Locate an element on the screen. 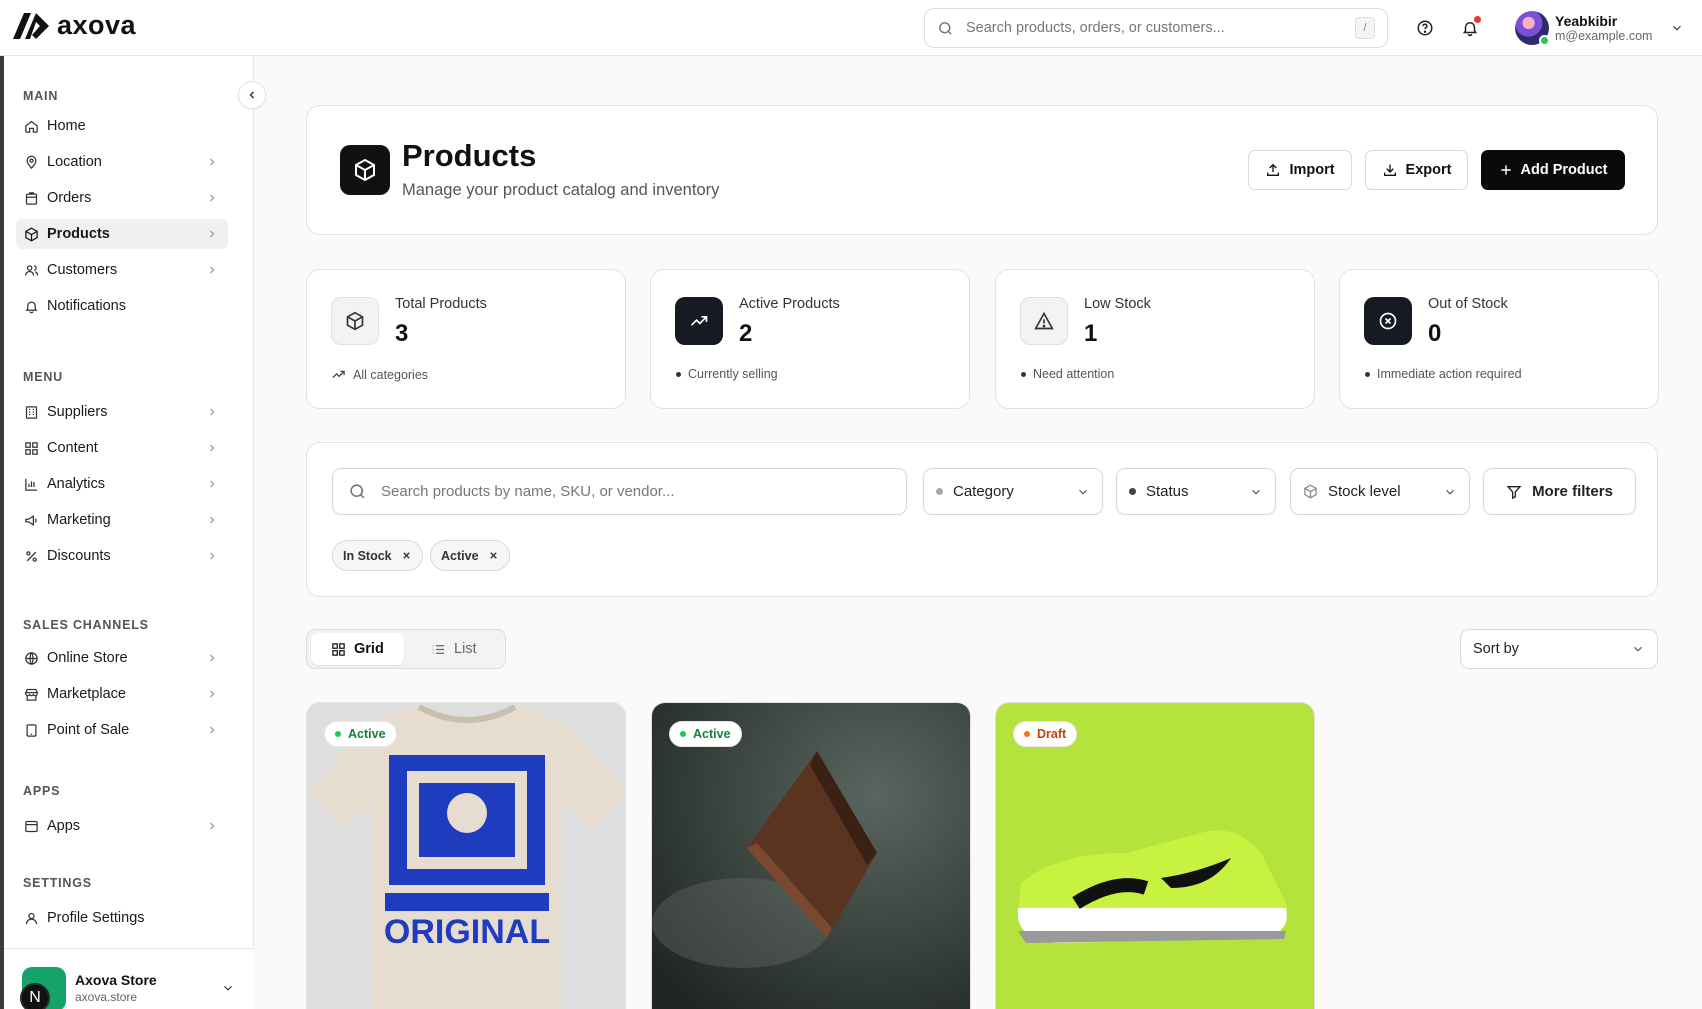 The image size is (1702, 1009). add-product-label: Add Product is located at coordinates (1564, 170).